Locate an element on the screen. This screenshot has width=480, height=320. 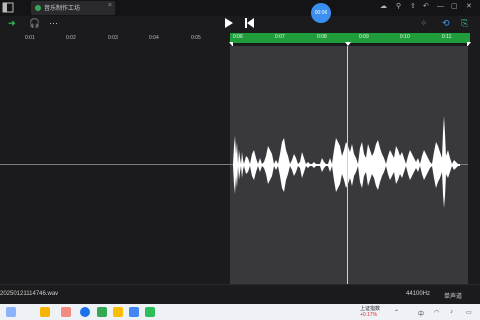
browser-icon is located at coordinates (66, 312).